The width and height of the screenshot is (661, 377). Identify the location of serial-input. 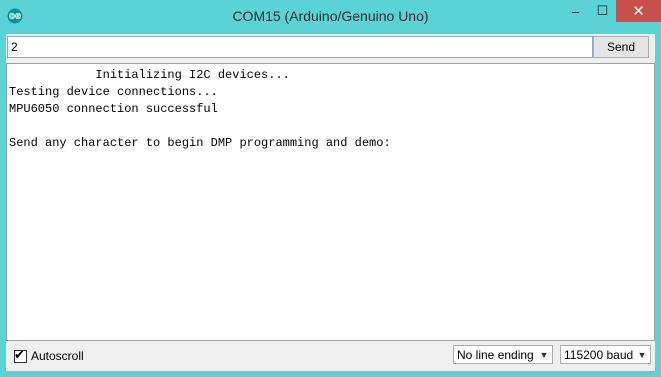
(300, 47).